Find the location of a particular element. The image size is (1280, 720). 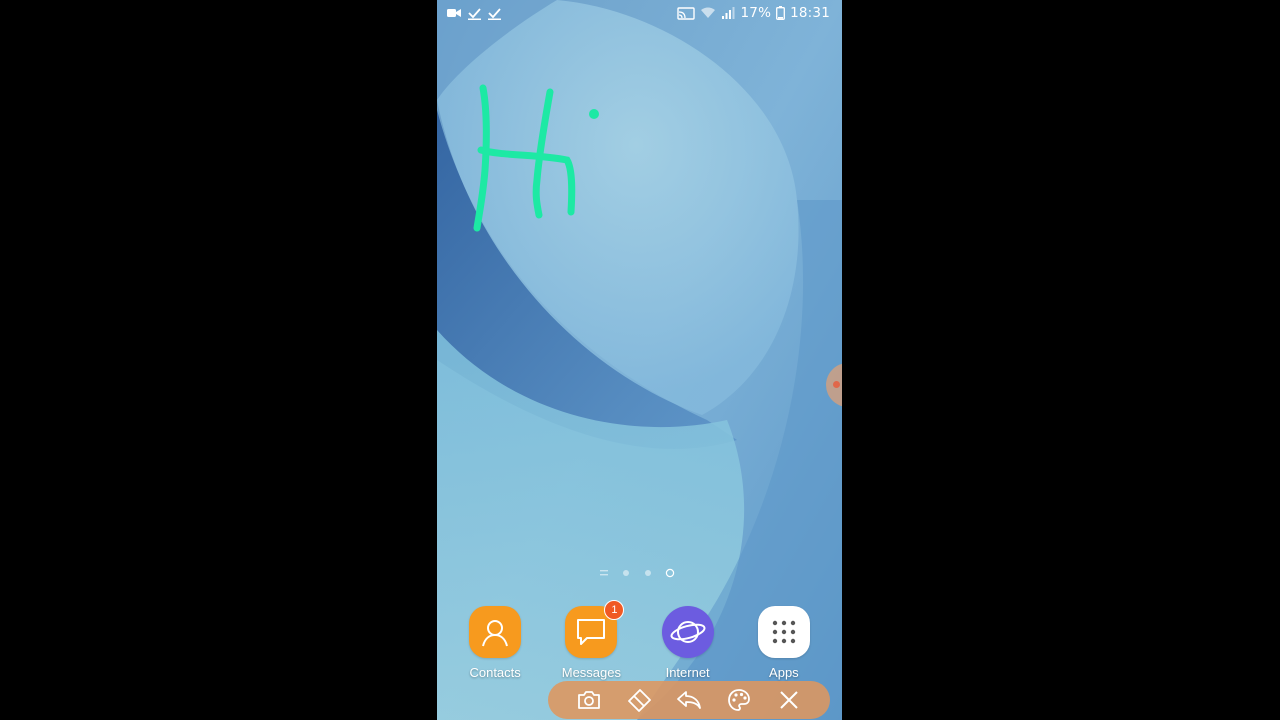

drawing-toolbar is located at coordinates (689, 700).